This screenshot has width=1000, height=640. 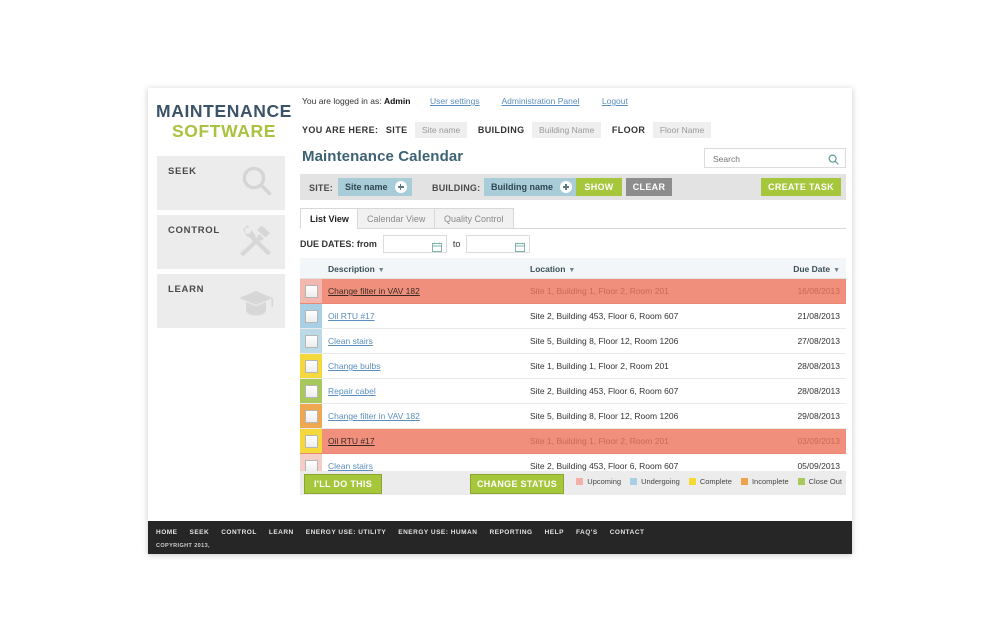 I want to click on tab-quality-control: Quality Control, so click(x=474, y=218).